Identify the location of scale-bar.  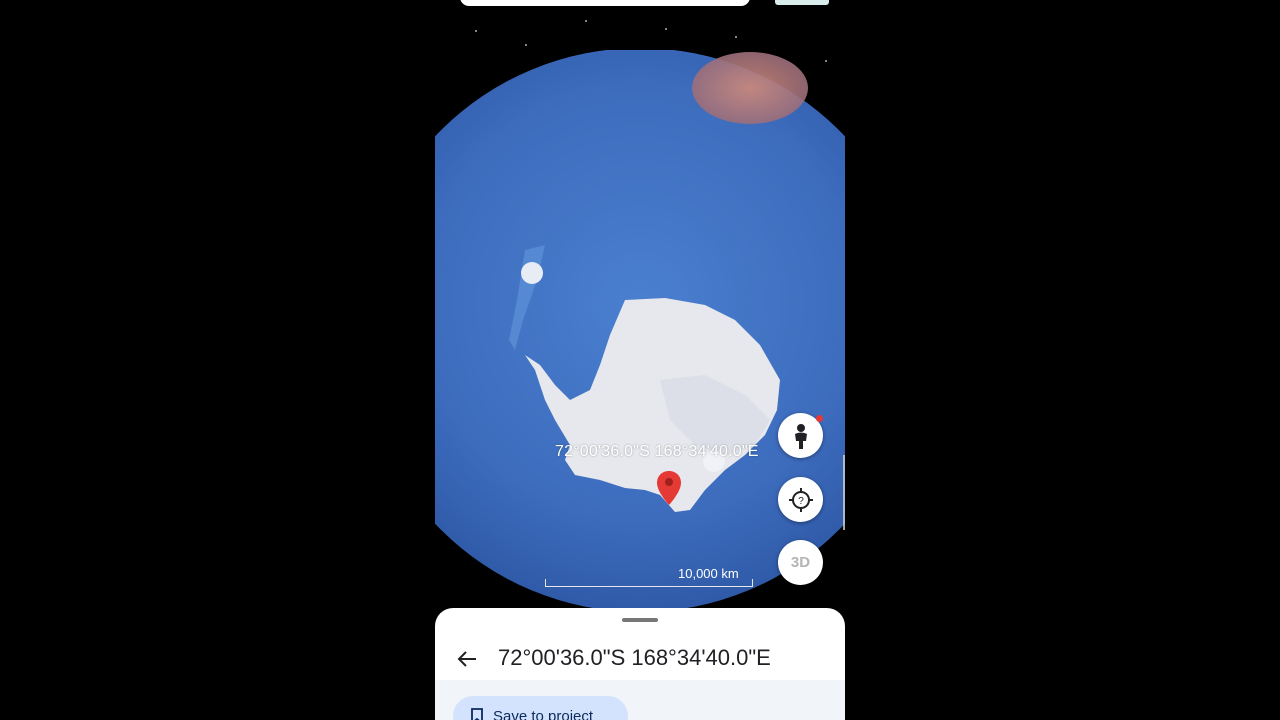
(649, 583).